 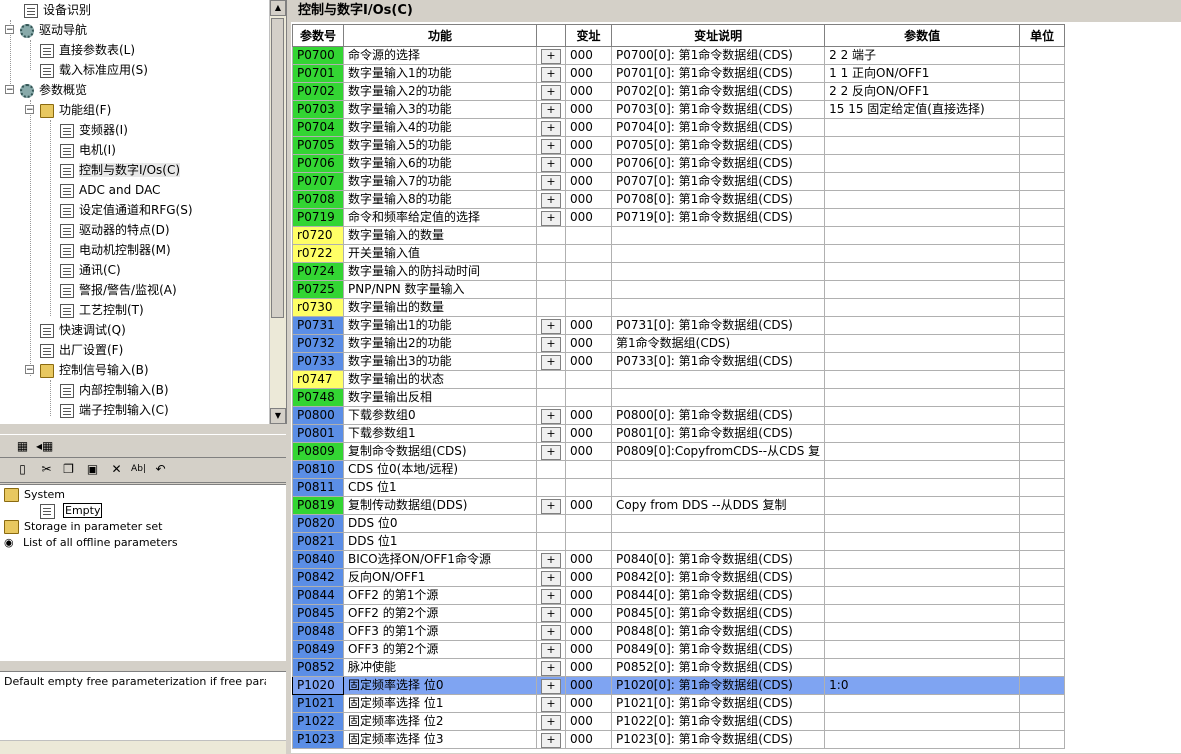 What do you see at coordinates (277, 168) in the screenshot?
I see `scrollbar-thumb` at bounding box center [277, 168].